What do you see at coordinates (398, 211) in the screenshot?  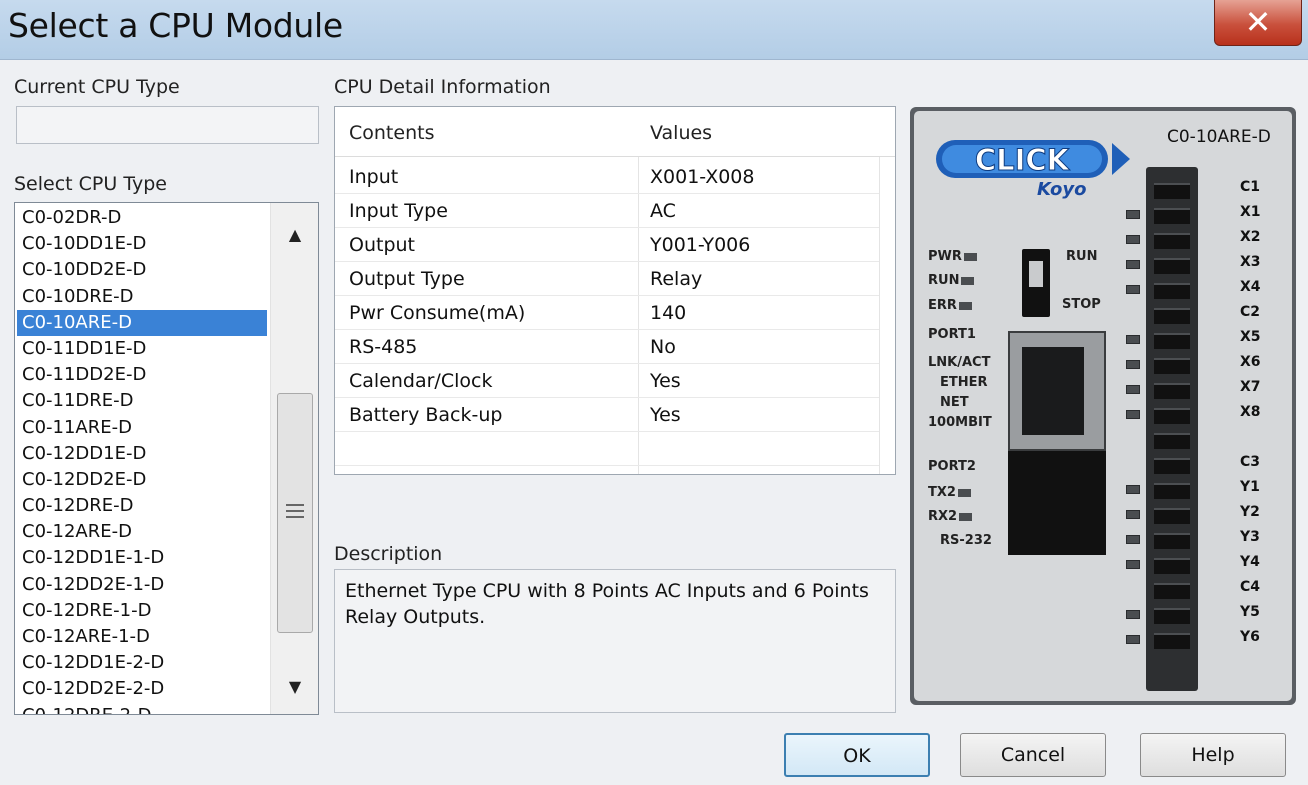 I see `cell-content: Input Type` at bounding box center [398, 211].